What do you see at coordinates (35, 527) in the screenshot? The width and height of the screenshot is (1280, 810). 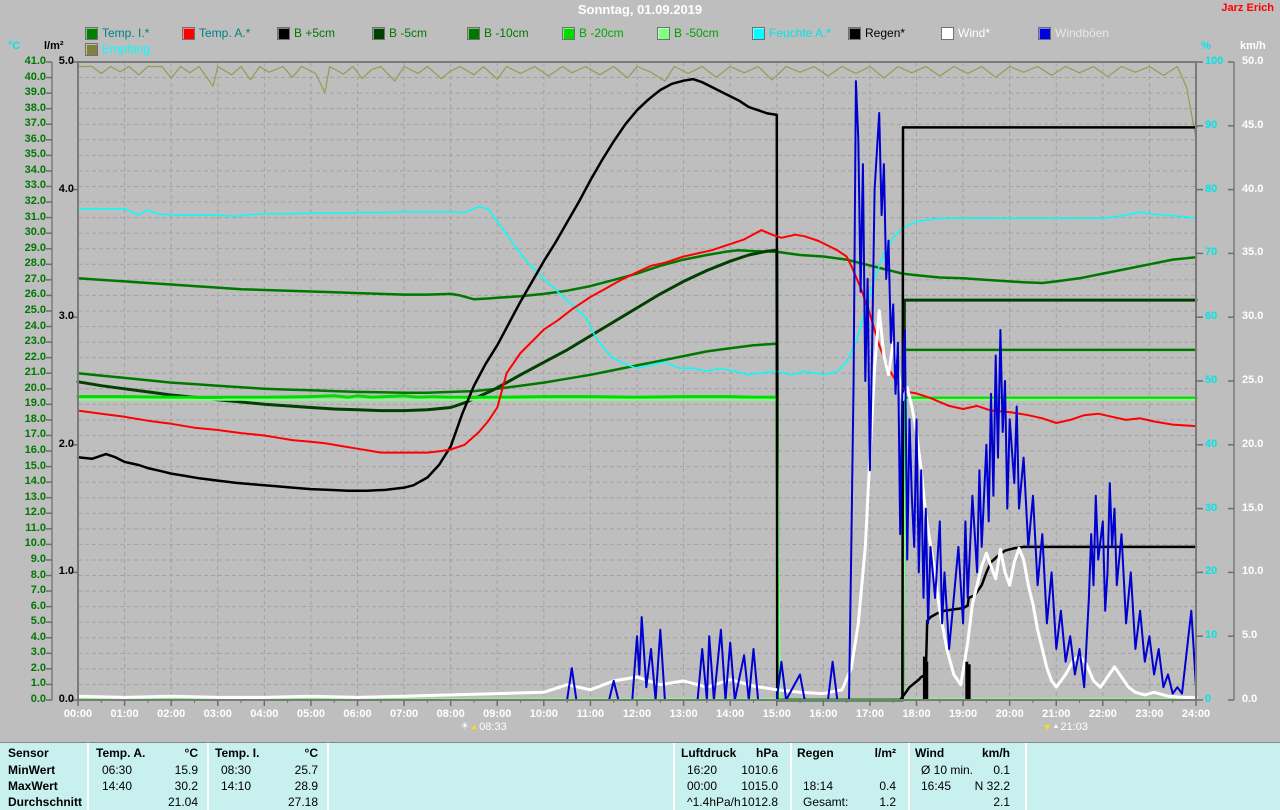 I see `temp-axis-label: 11.0` at bounding box center [35, 527].